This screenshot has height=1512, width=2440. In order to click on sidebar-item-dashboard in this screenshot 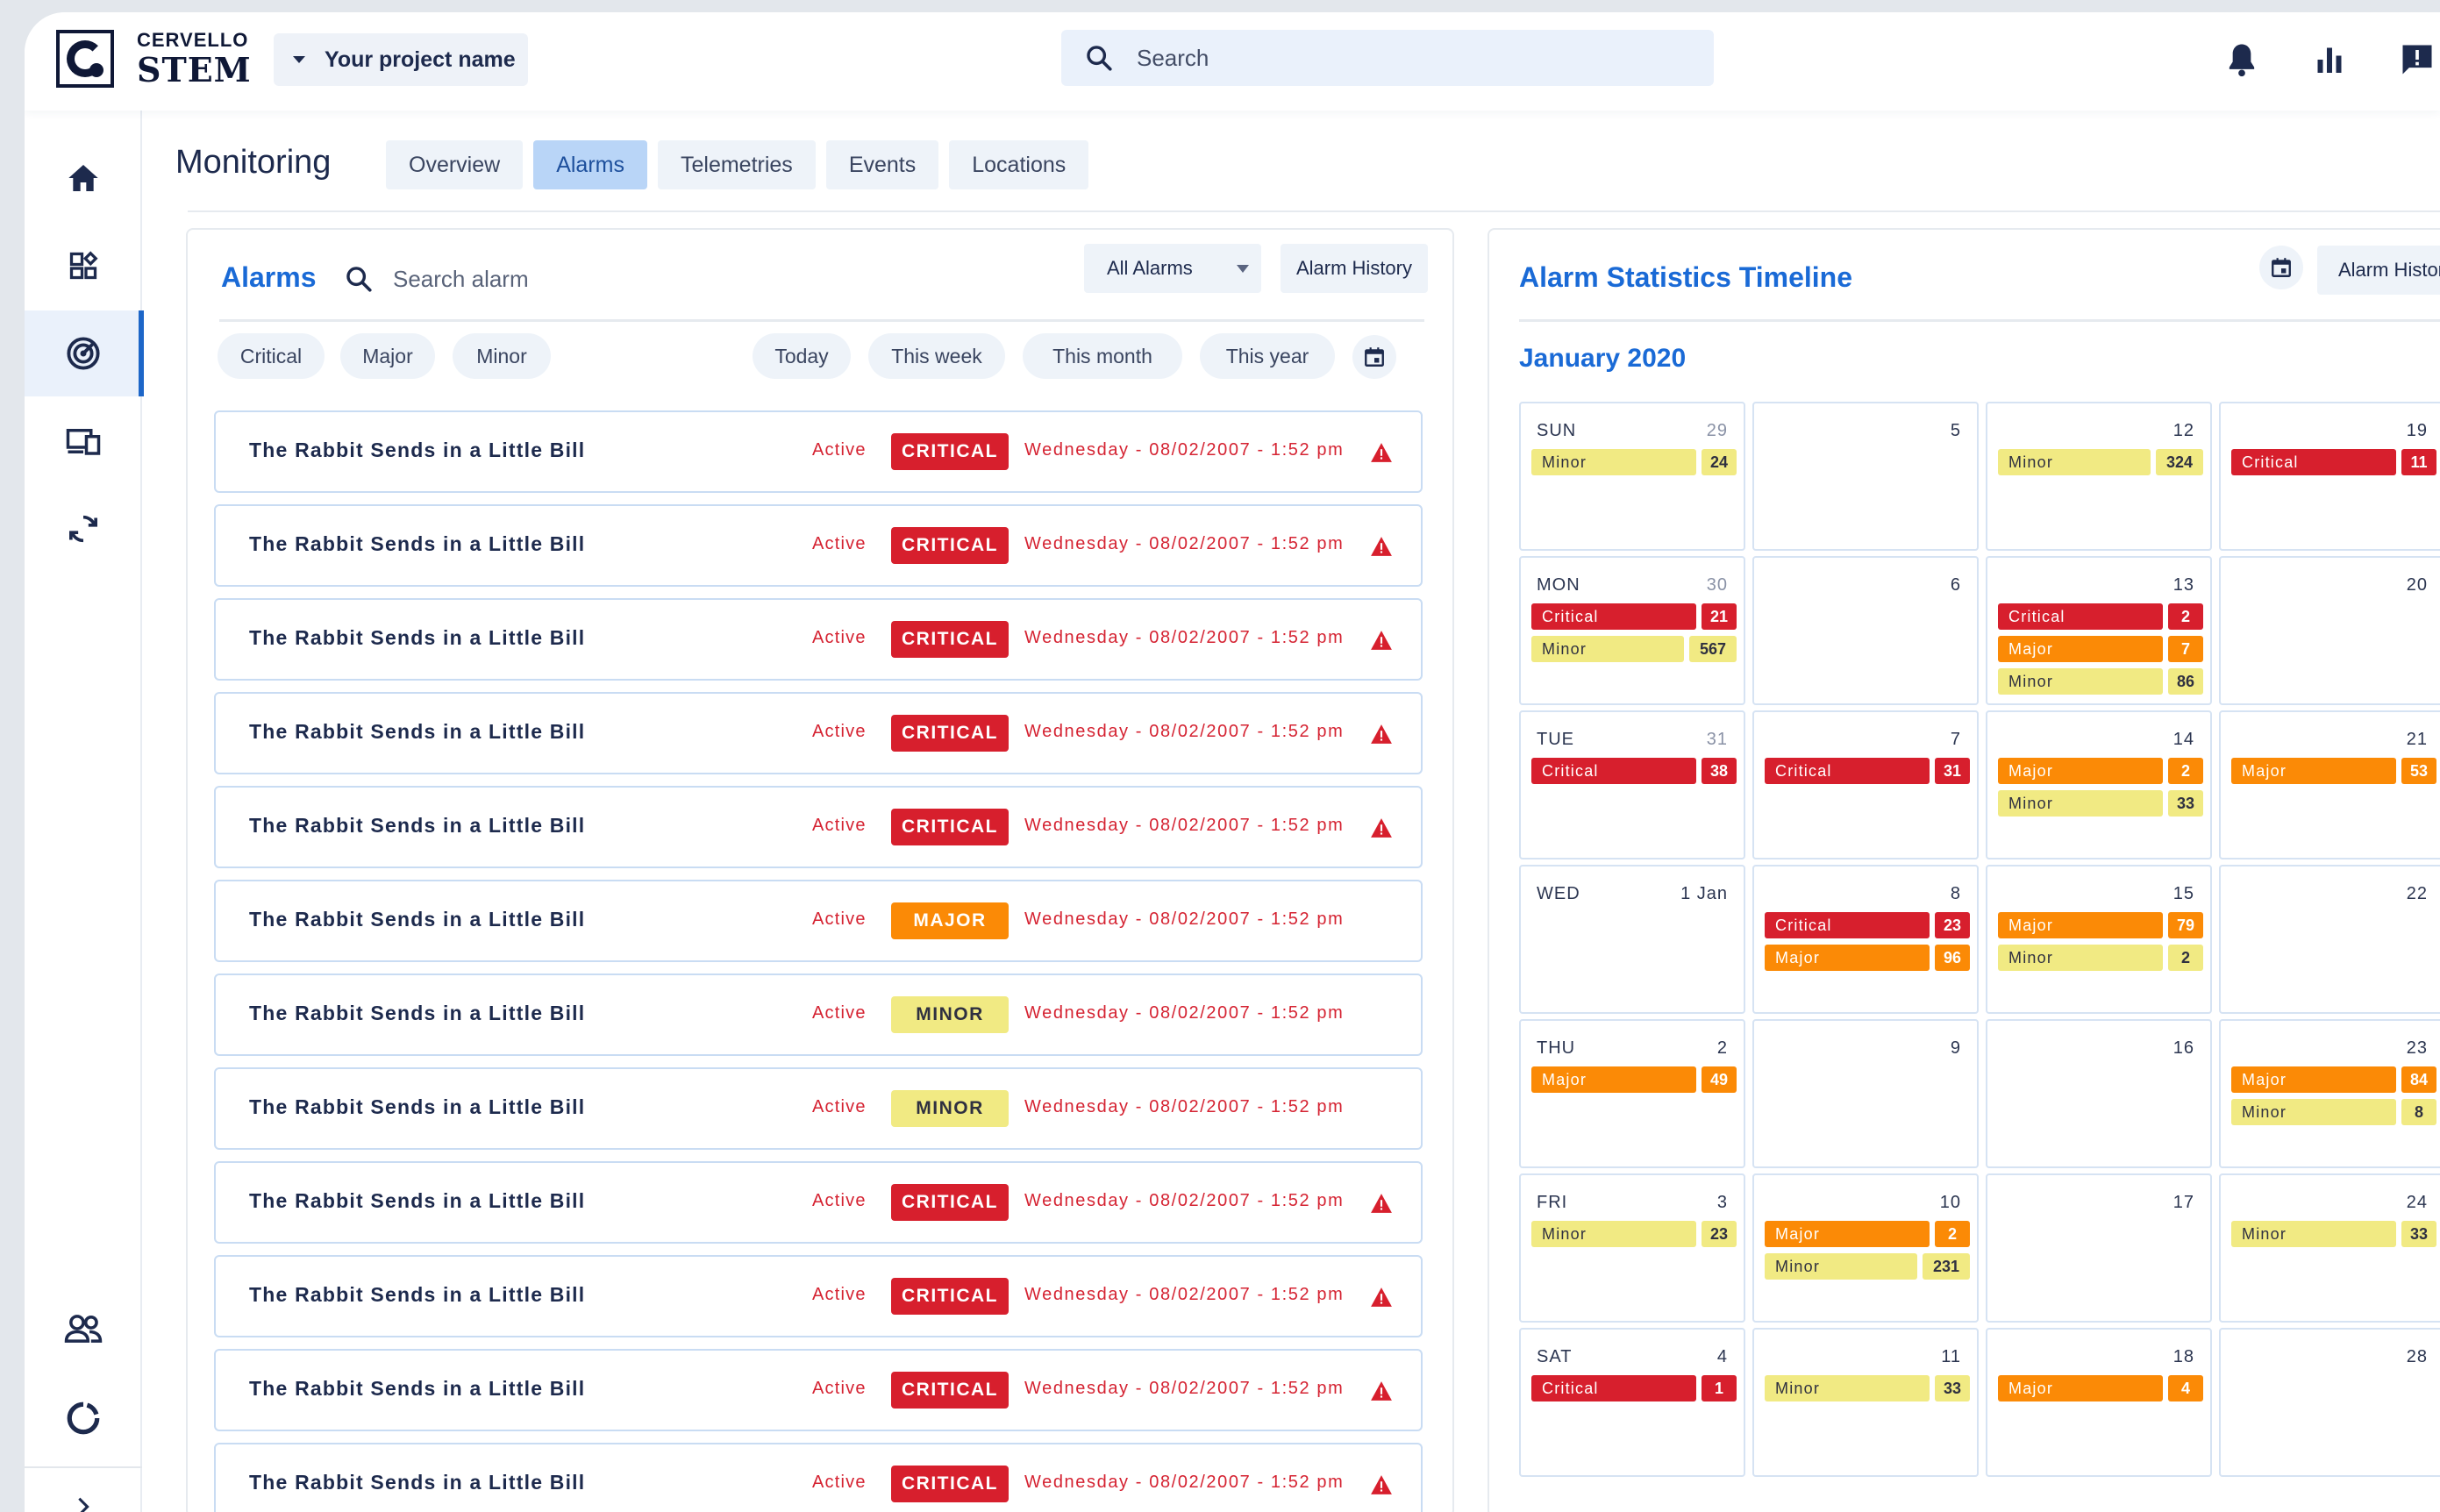, I will do `click(83, 266)`.